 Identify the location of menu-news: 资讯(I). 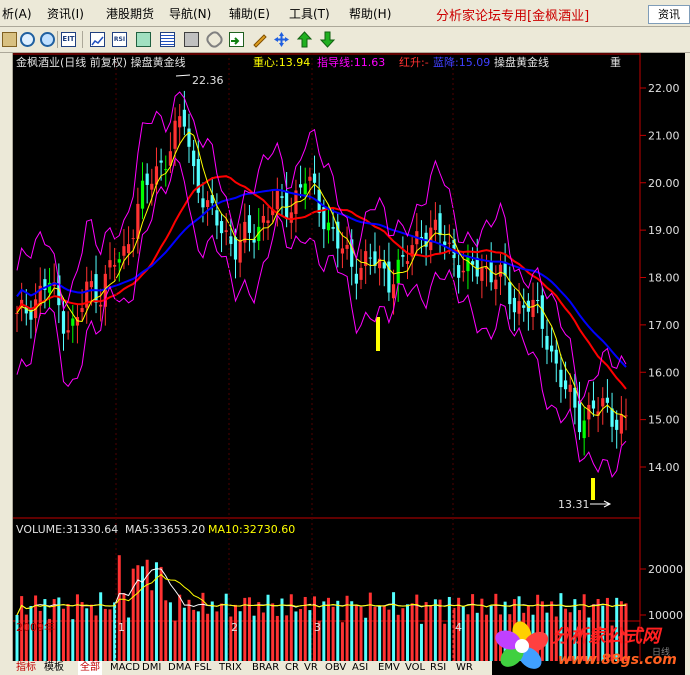
(65, 13).